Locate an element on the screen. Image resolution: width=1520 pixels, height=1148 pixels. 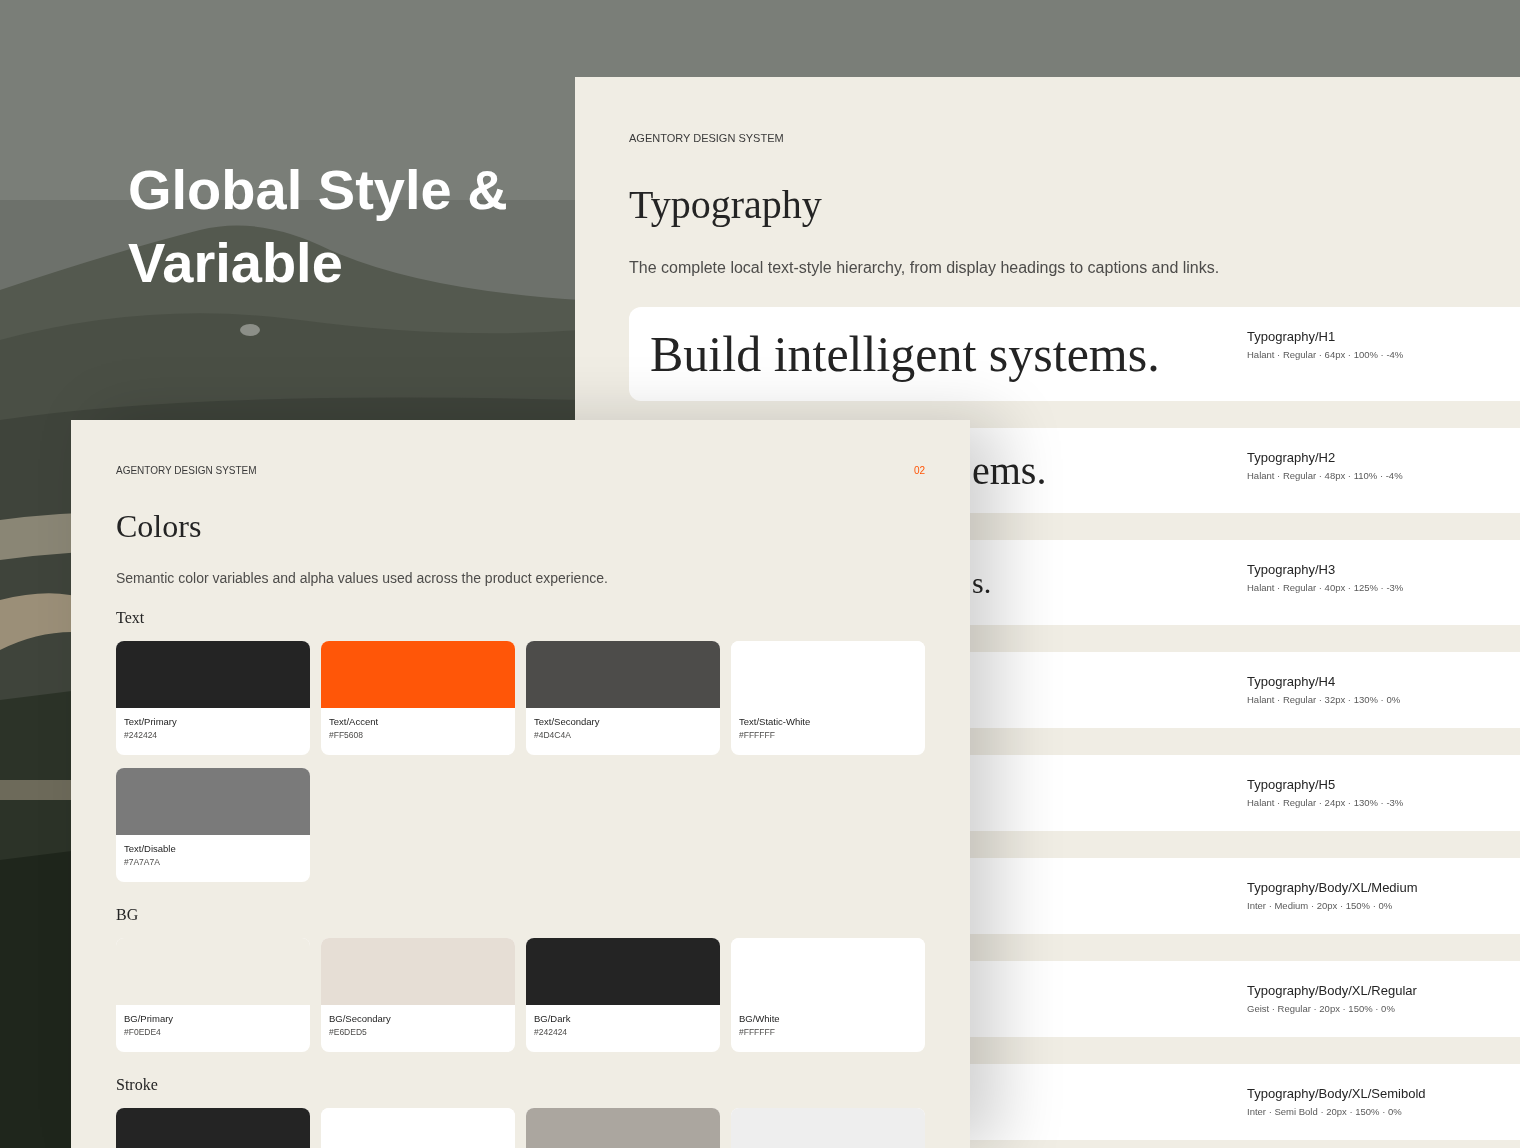
style-spec: Geist · Regular · 20px · 150% · 0% is located at coordinates (1321, 1009).